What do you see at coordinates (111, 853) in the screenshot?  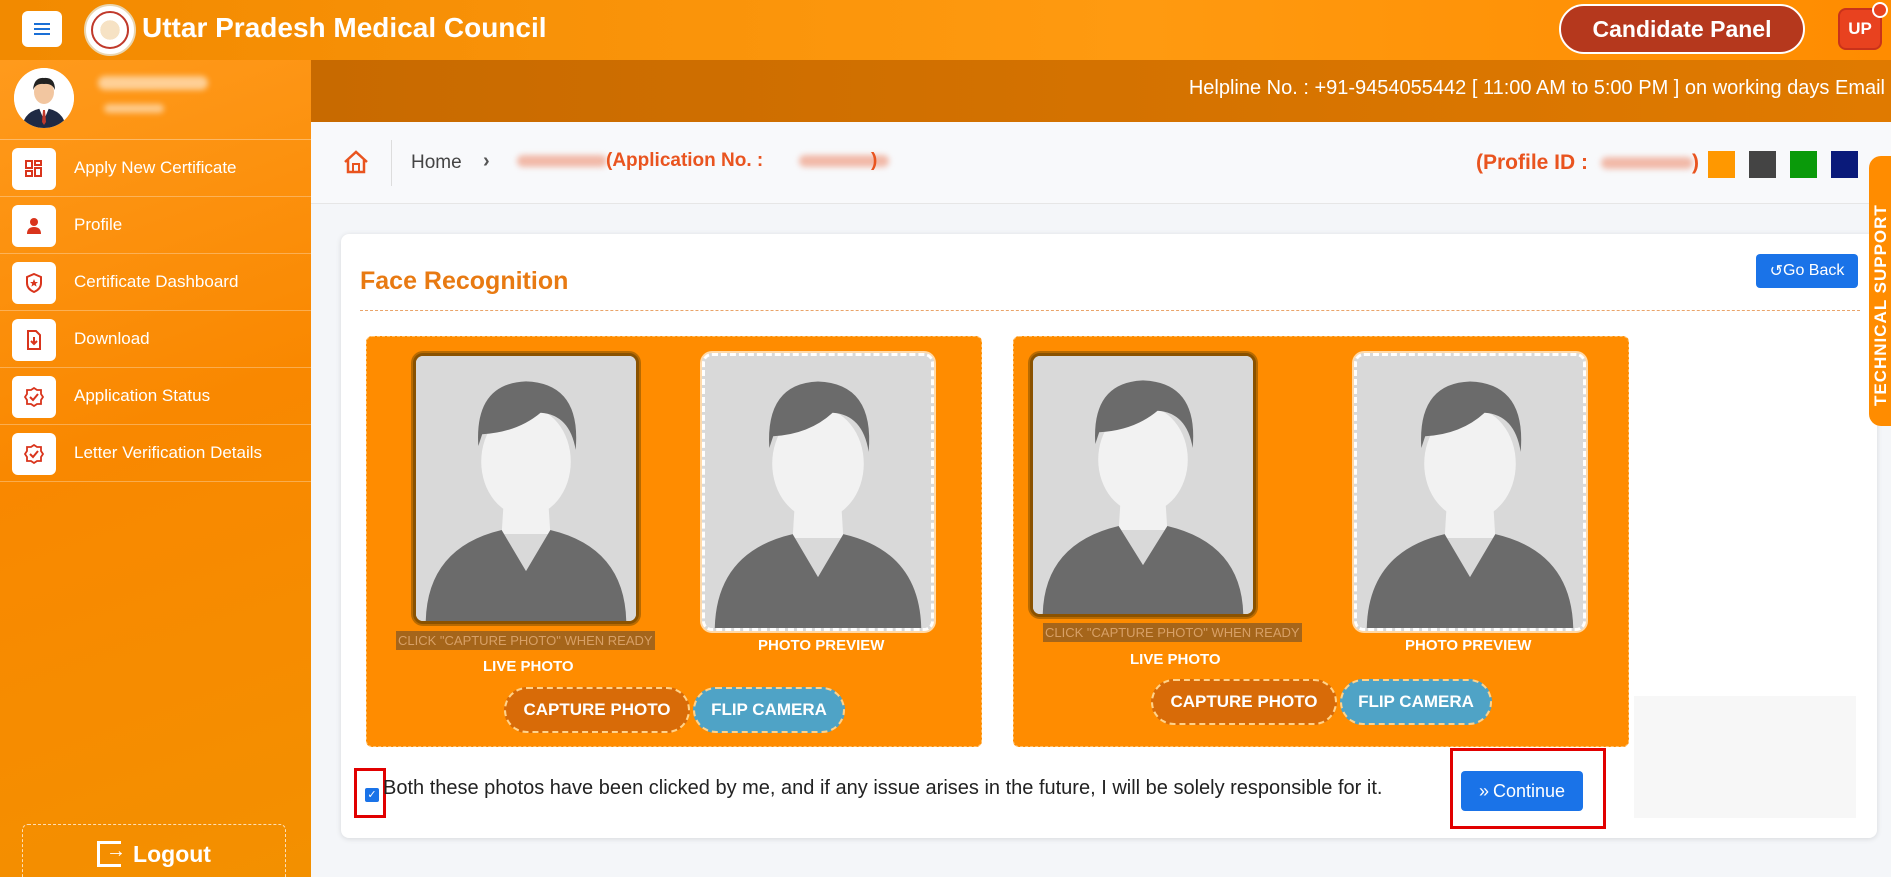 I see `logout-icon` at bounding box center [111, 853].